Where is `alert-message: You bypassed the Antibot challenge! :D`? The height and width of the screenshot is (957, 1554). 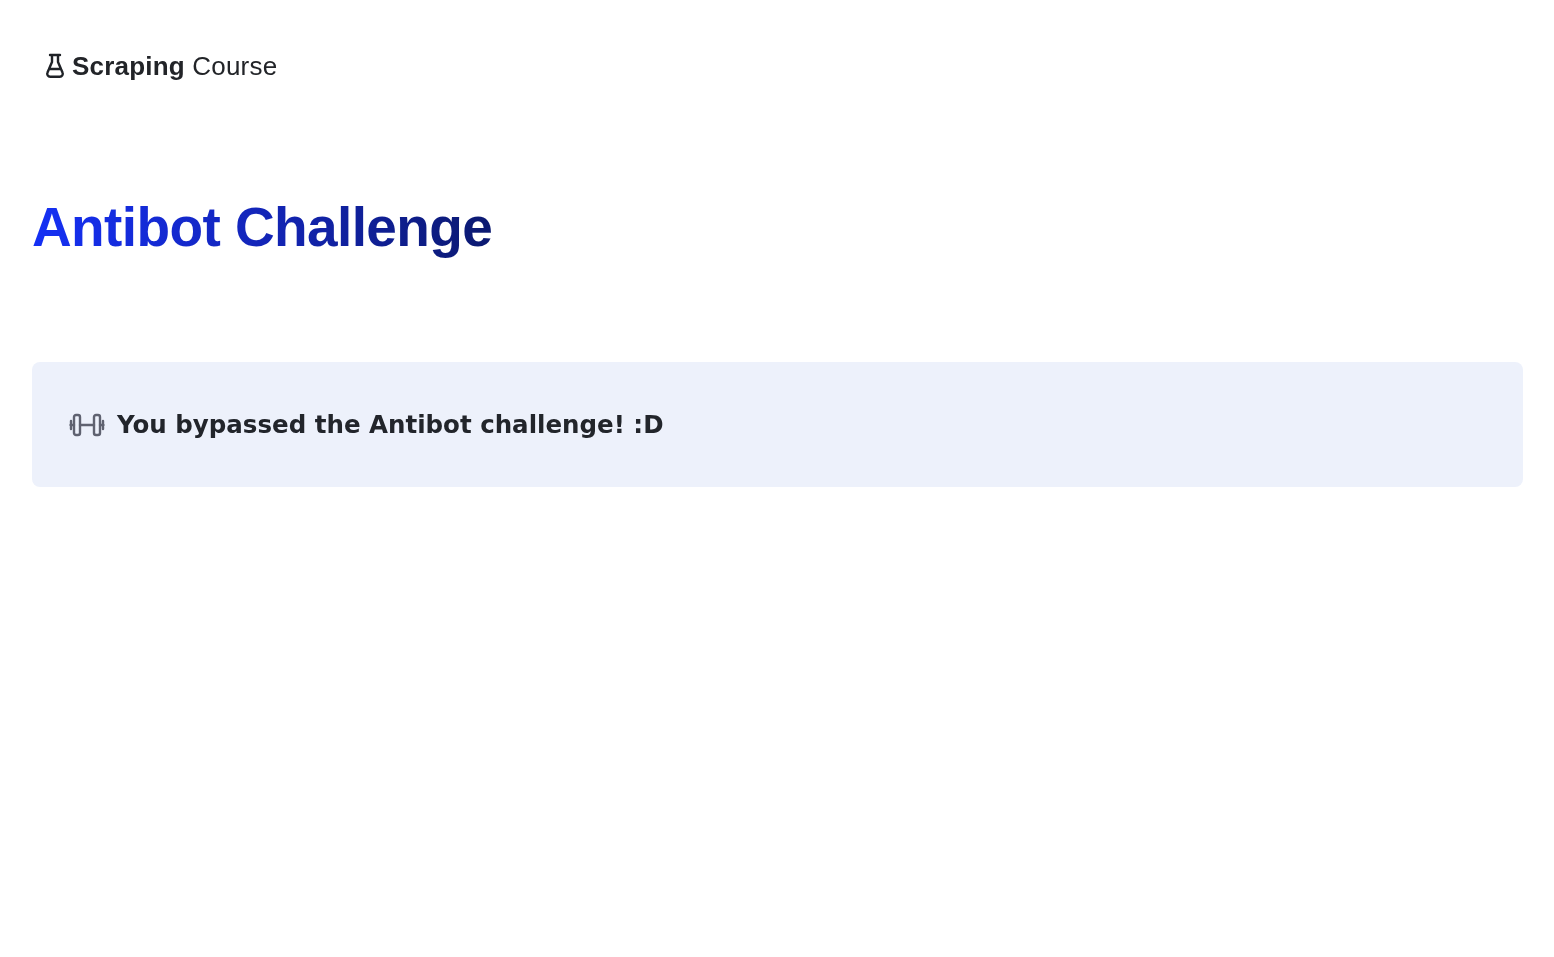 alert-message: You bypassed the Antibot challenge! :D is located at coordinates (390, 425).